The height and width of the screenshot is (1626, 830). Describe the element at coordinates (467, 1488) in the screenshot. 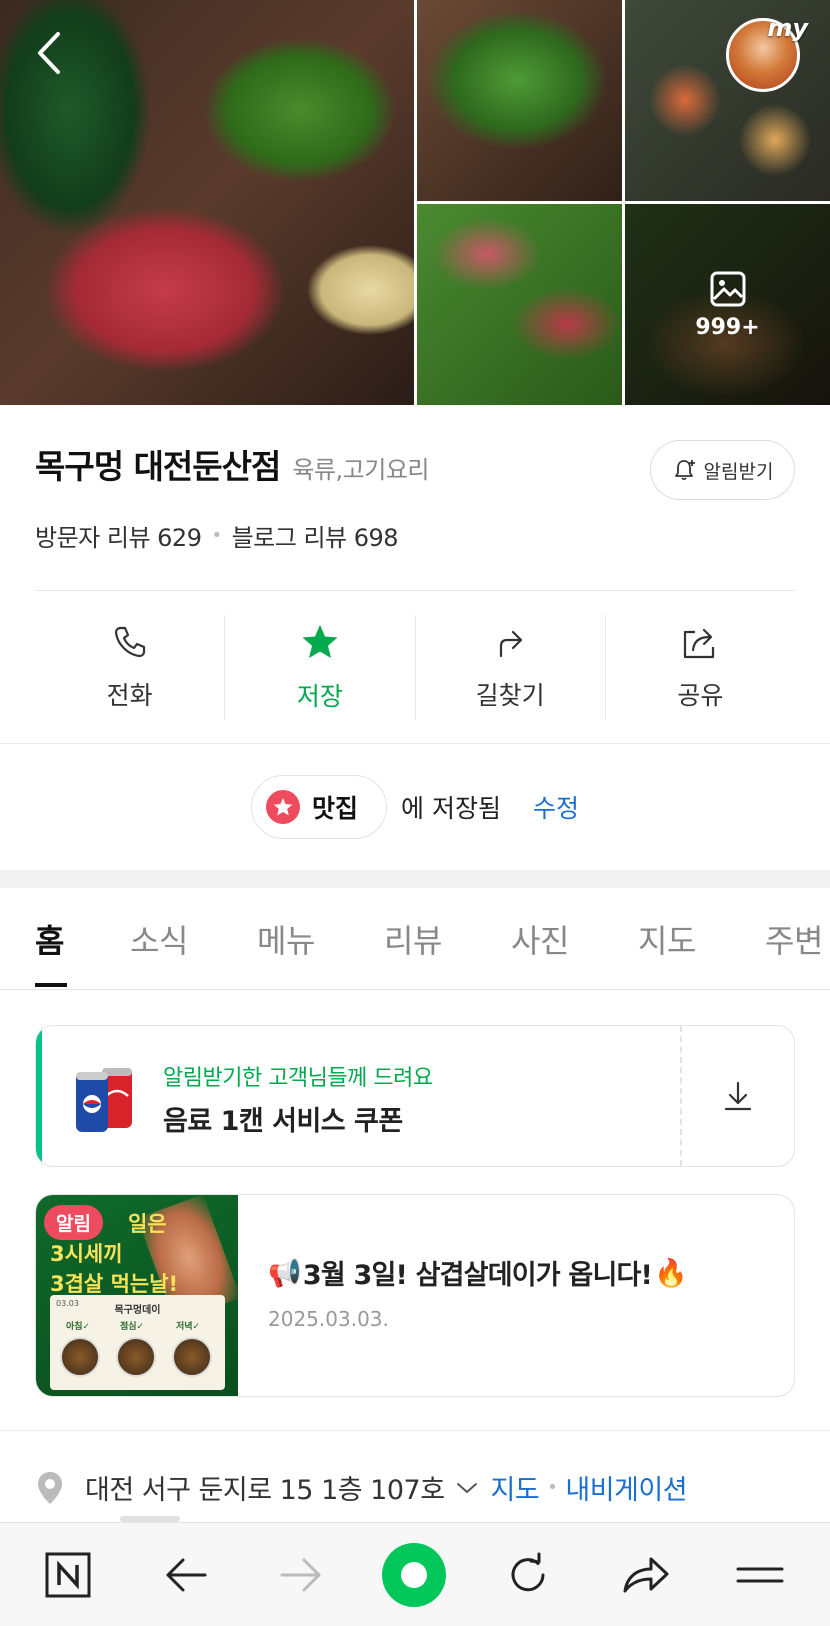

I see `chevron-down-icon` at that location.